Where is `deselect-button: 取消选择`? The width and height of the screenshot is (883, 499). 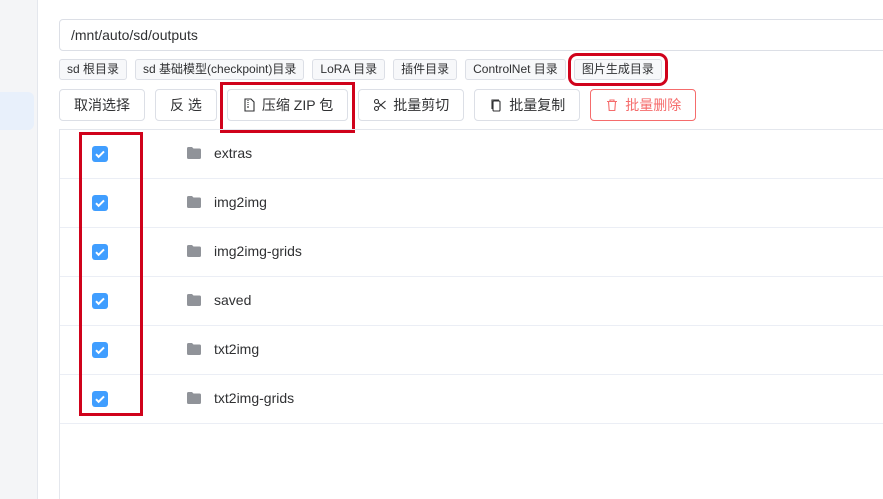
deselect-button: 取消选择 is located at coordinates (102, 105).